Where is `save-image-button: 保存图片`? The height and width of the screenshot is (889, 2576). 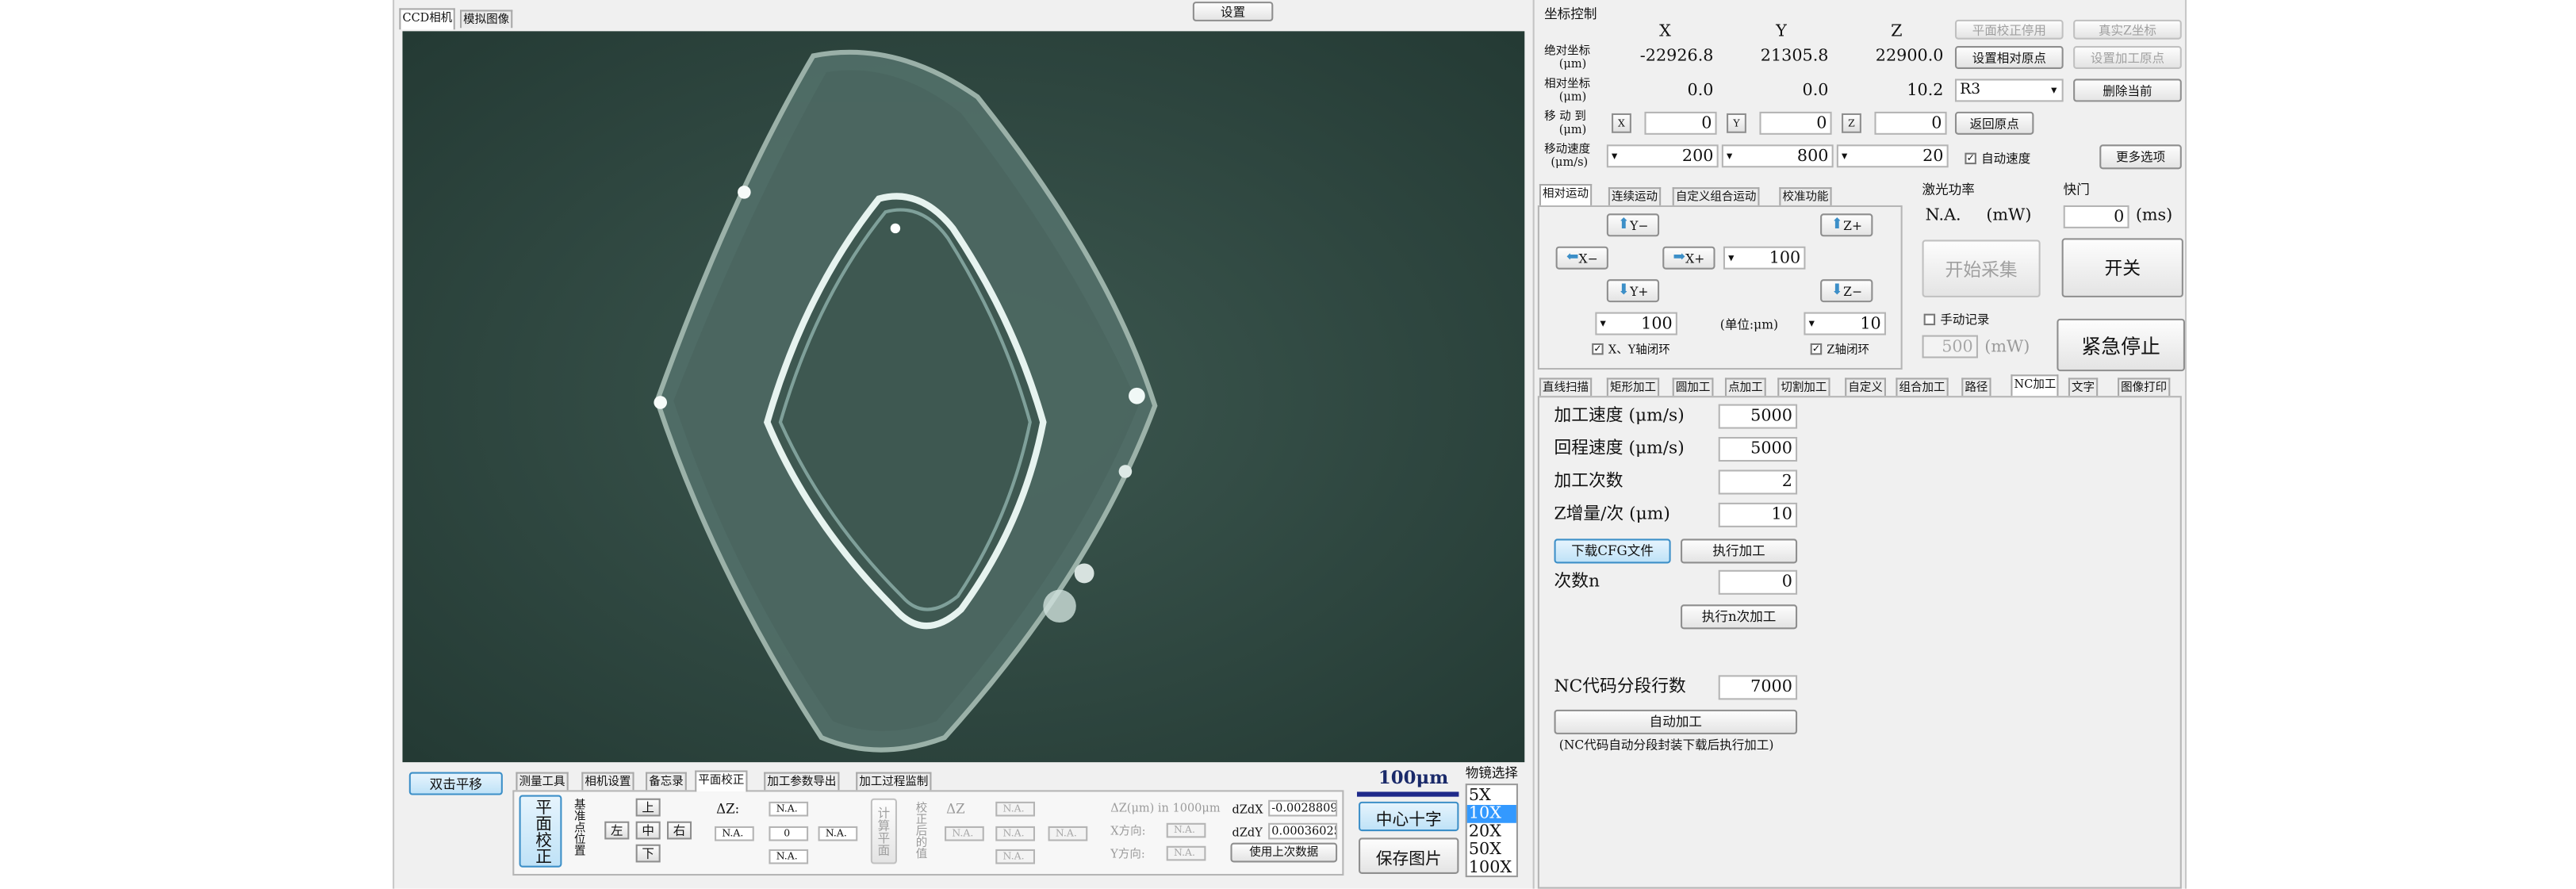 save-image-button: 保存图片 is located at coordinates (1409, 855).